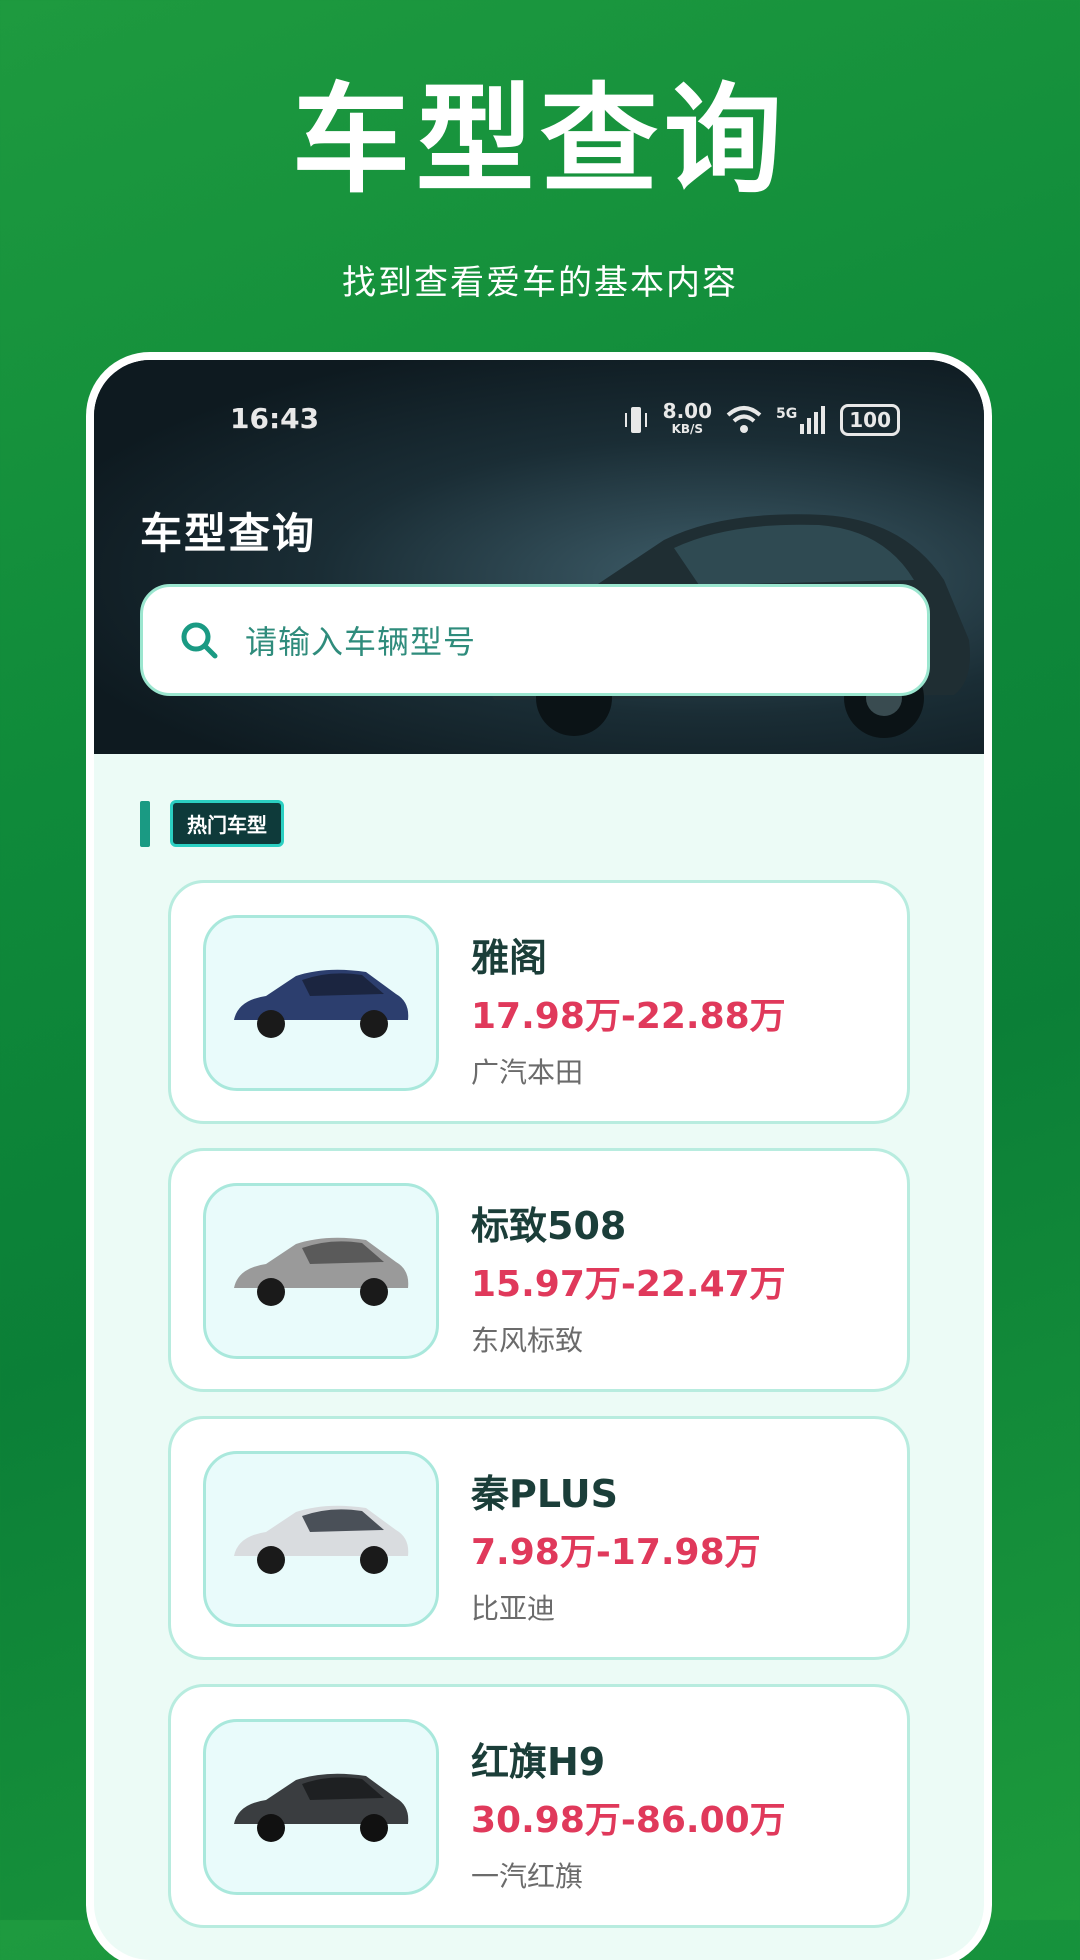 The width and height of the screenshot is (1080, 1960). Describe the element at coordinates (538, 1762) in the screenshot. I see `car-name: 红旗H9` at that location.